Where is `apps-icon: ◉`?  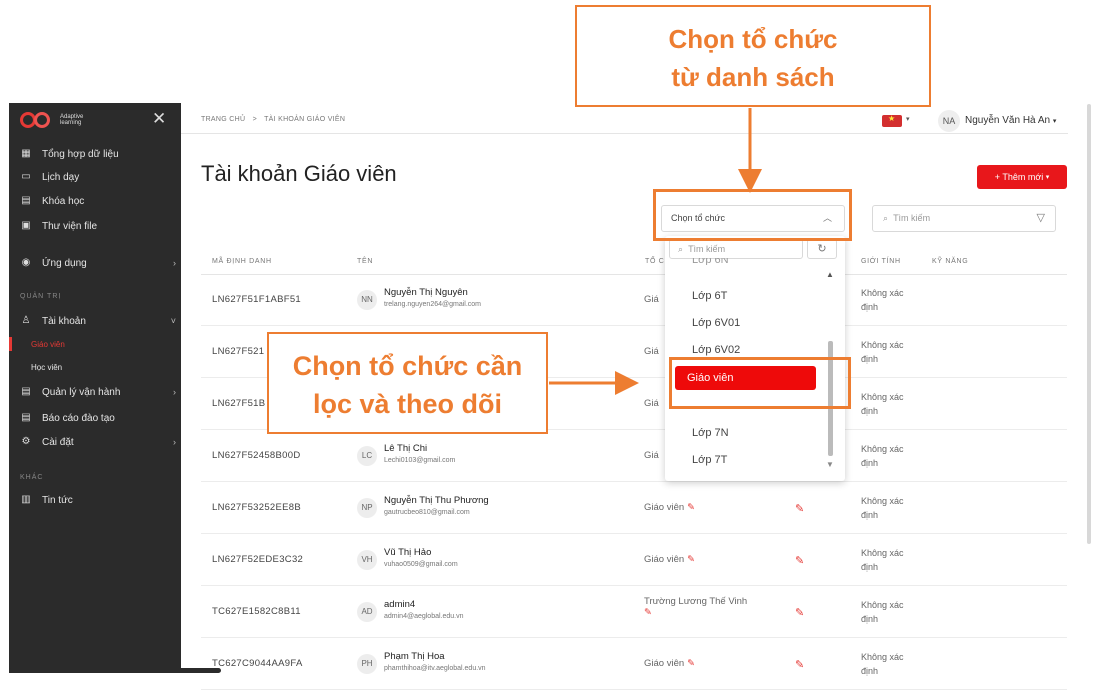 apps-icon: ◉ is located at coordinates (26, 262).